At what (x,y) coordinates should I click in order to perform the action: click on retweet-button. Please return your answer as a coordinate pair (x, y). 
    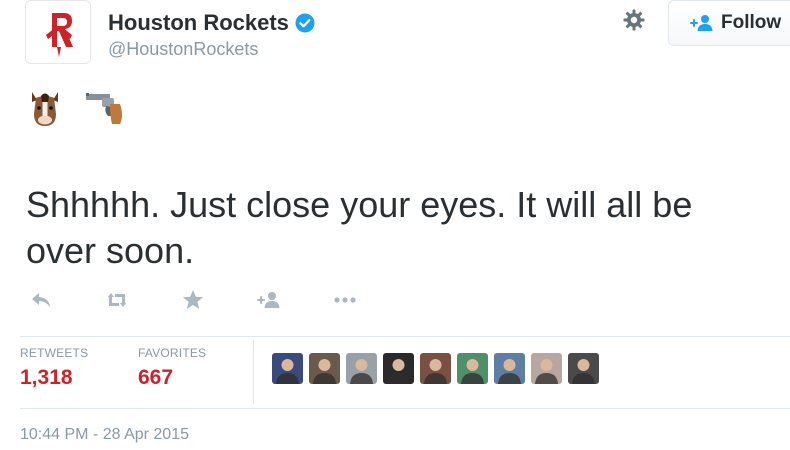
    Looking at the image, I should click on (117, 300).